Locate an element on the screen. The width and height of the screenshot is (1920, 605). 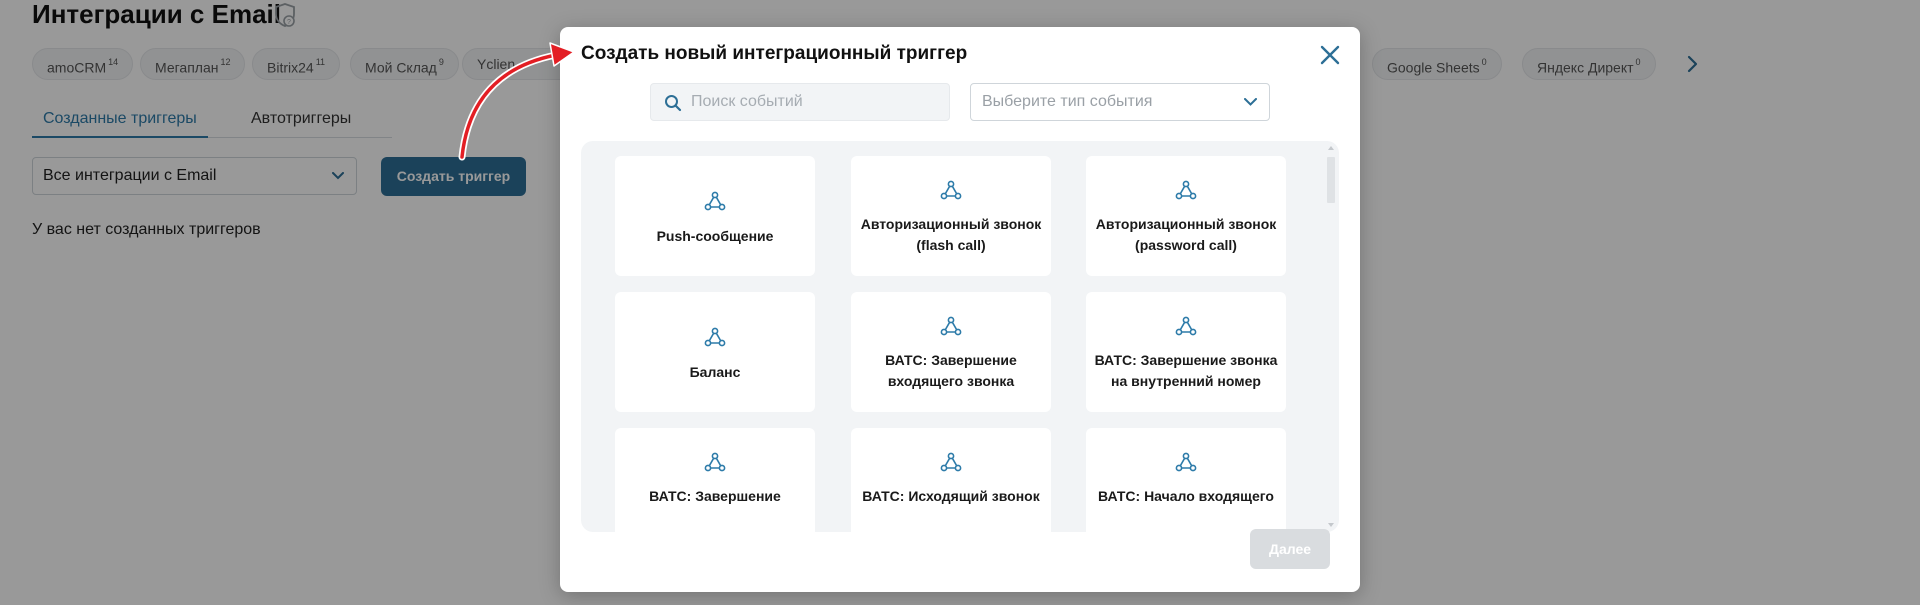
scroll-up-icon is located at coordinates (1331, 148).